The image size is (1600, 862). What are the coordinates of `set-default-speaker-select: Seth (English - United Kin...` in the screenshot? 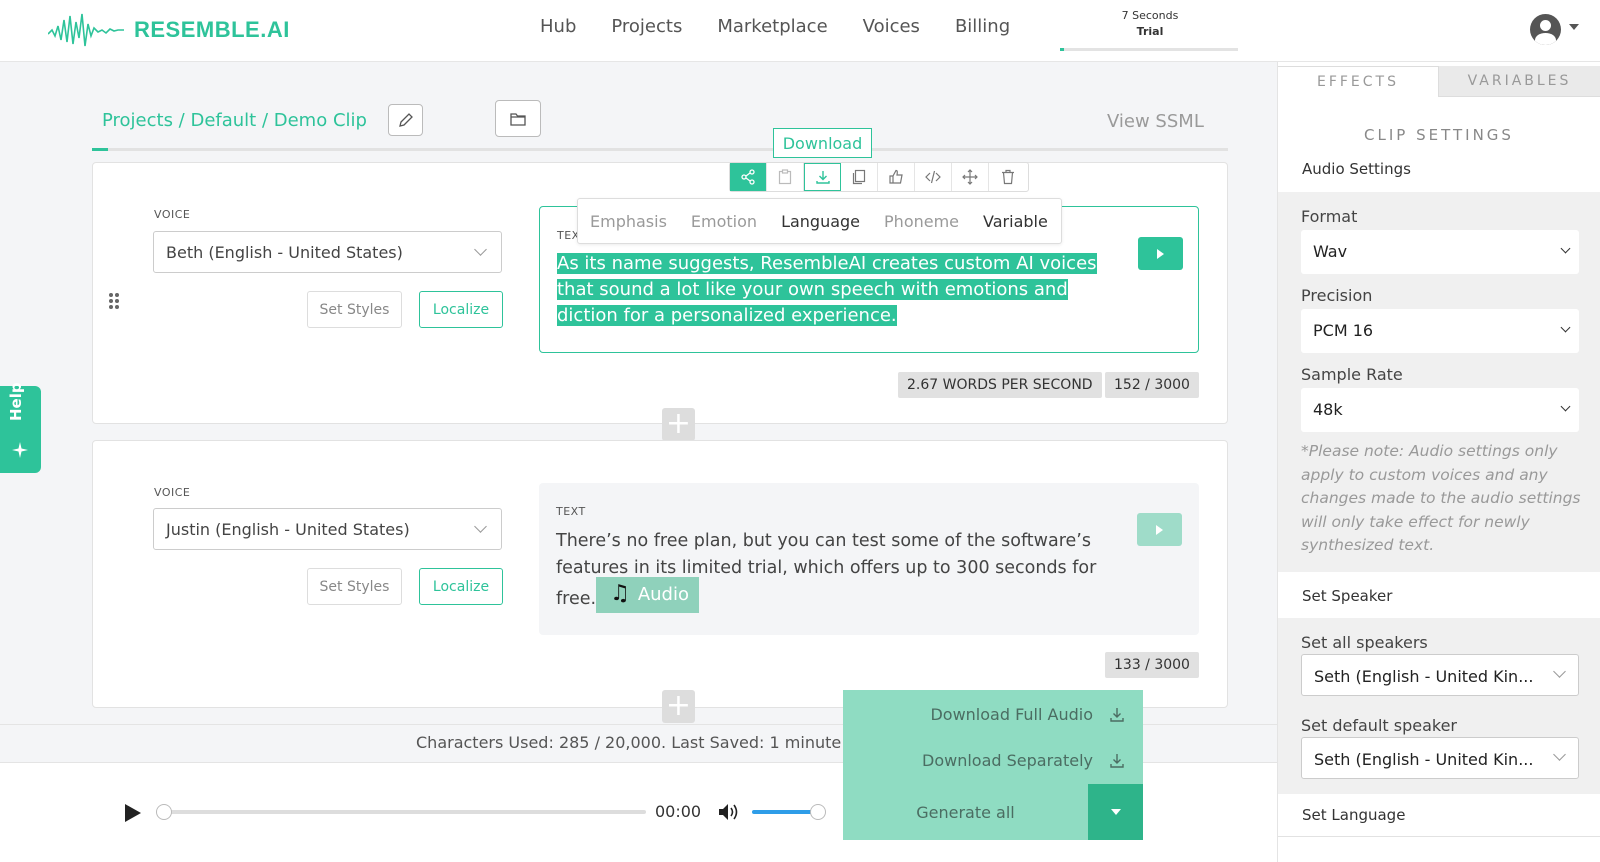 It's located at (1440, 758).